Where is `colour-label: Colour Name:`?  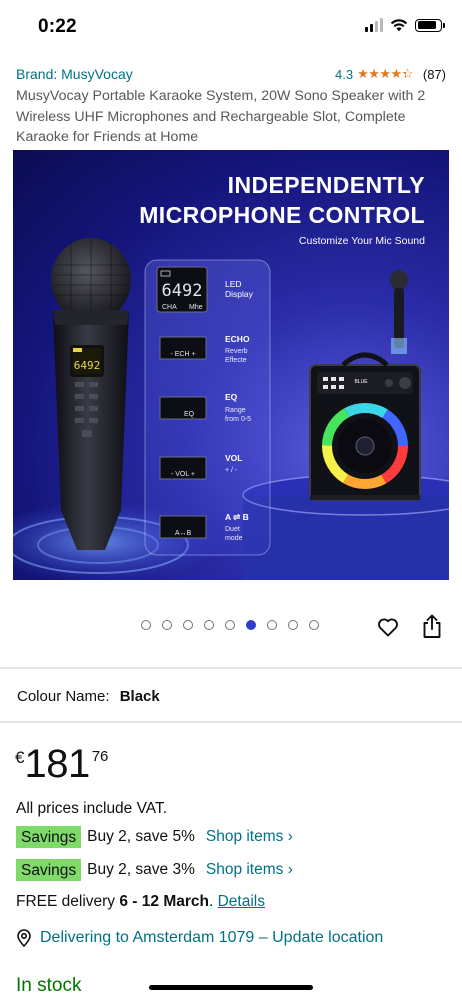 colour-label: Colour Name: is located at coordinates (63, 696).